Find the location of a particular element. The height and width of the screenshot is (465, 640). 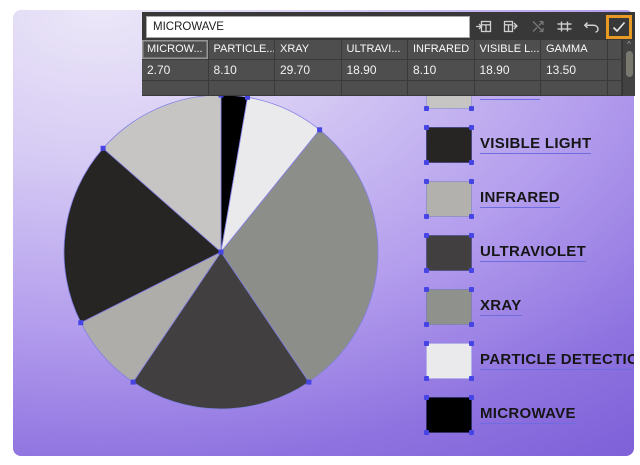

table-value-cell: 13.50 is located at coordinates (574, 70).